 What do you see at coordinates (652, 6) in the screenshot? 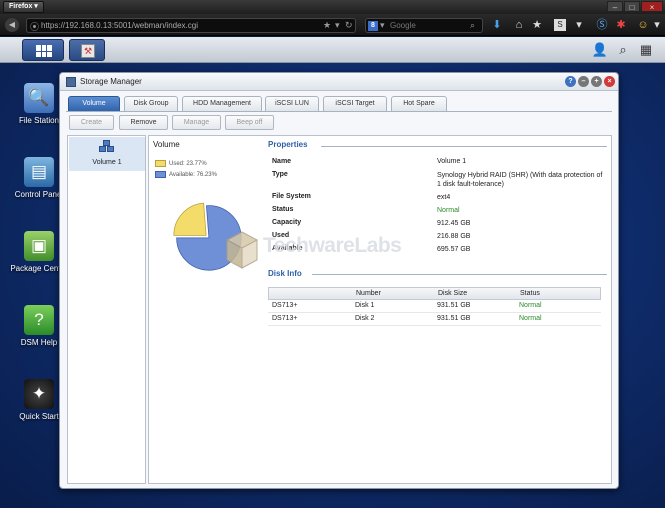
I see `close-button: ×` at bounding box center [652, 6].